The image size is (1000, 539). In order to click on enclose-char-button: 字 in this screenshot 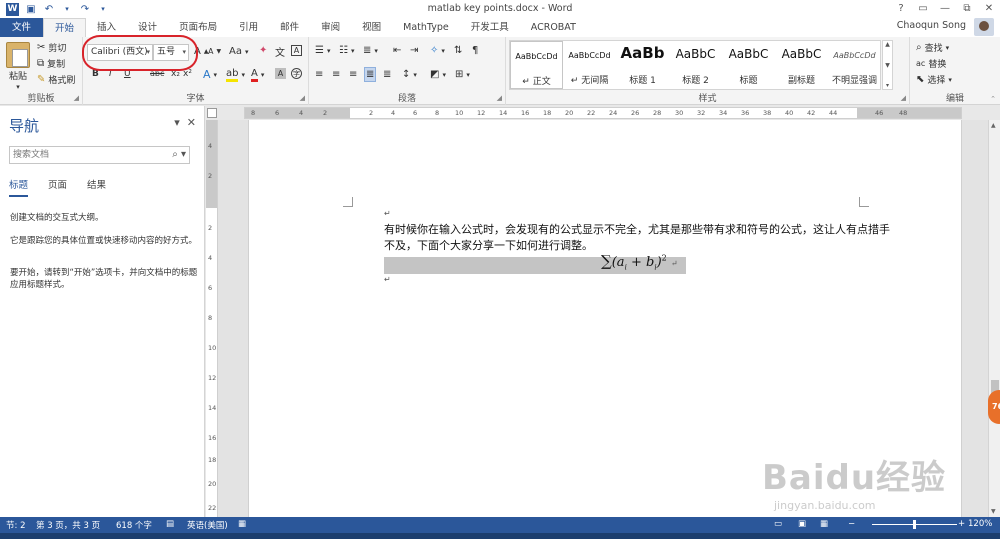, I will do `click(296, 73)`.